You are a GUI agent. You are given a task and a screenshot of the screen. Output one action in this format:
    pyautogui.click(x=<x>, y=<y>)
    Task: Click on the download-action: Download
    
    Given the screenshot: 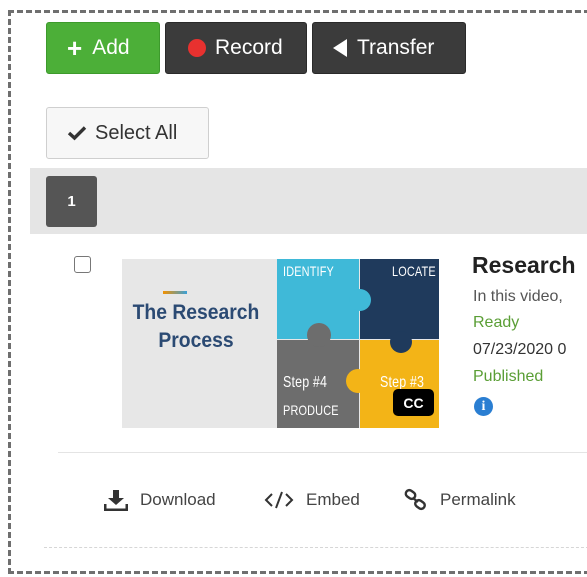 What is the action you would take?
    pyautogui.click(x=160, y=500)
    